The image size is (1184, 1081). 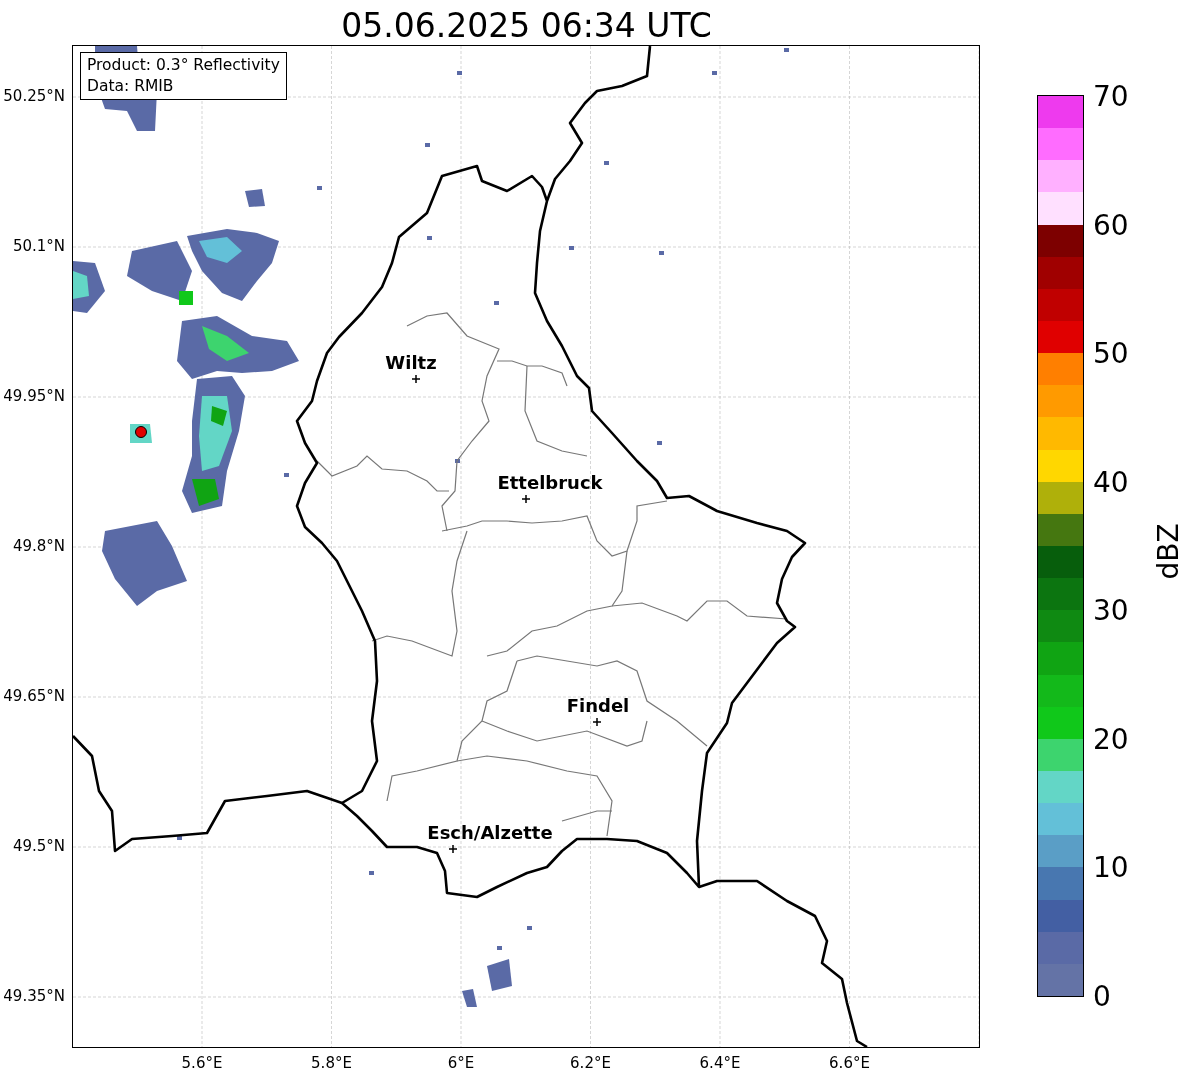 I want to click on longitude-label: 6.2°E, so click(x=590, y=1063).